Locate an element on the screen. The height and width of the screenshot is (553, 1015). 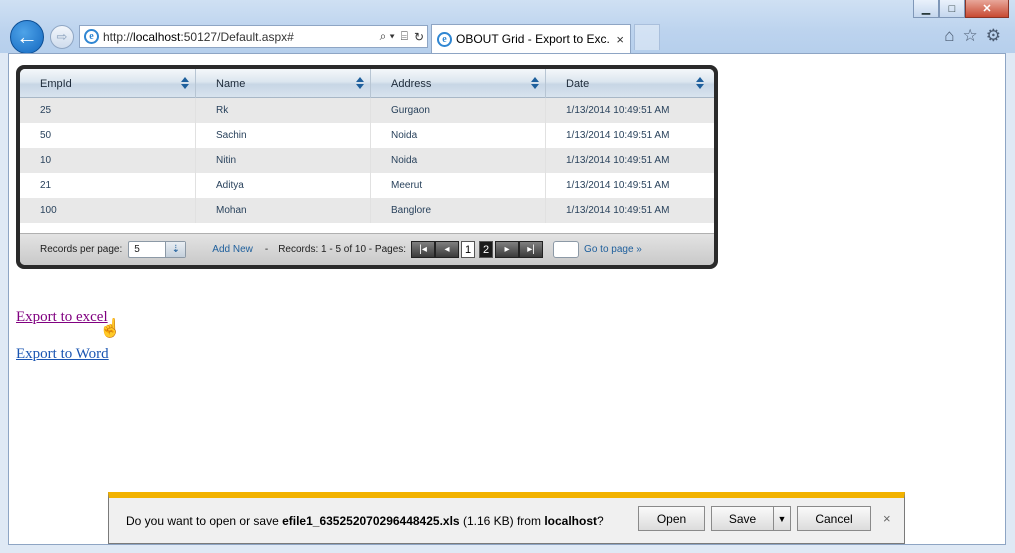
column-header-date: Date is located at coordinates (628, 83).